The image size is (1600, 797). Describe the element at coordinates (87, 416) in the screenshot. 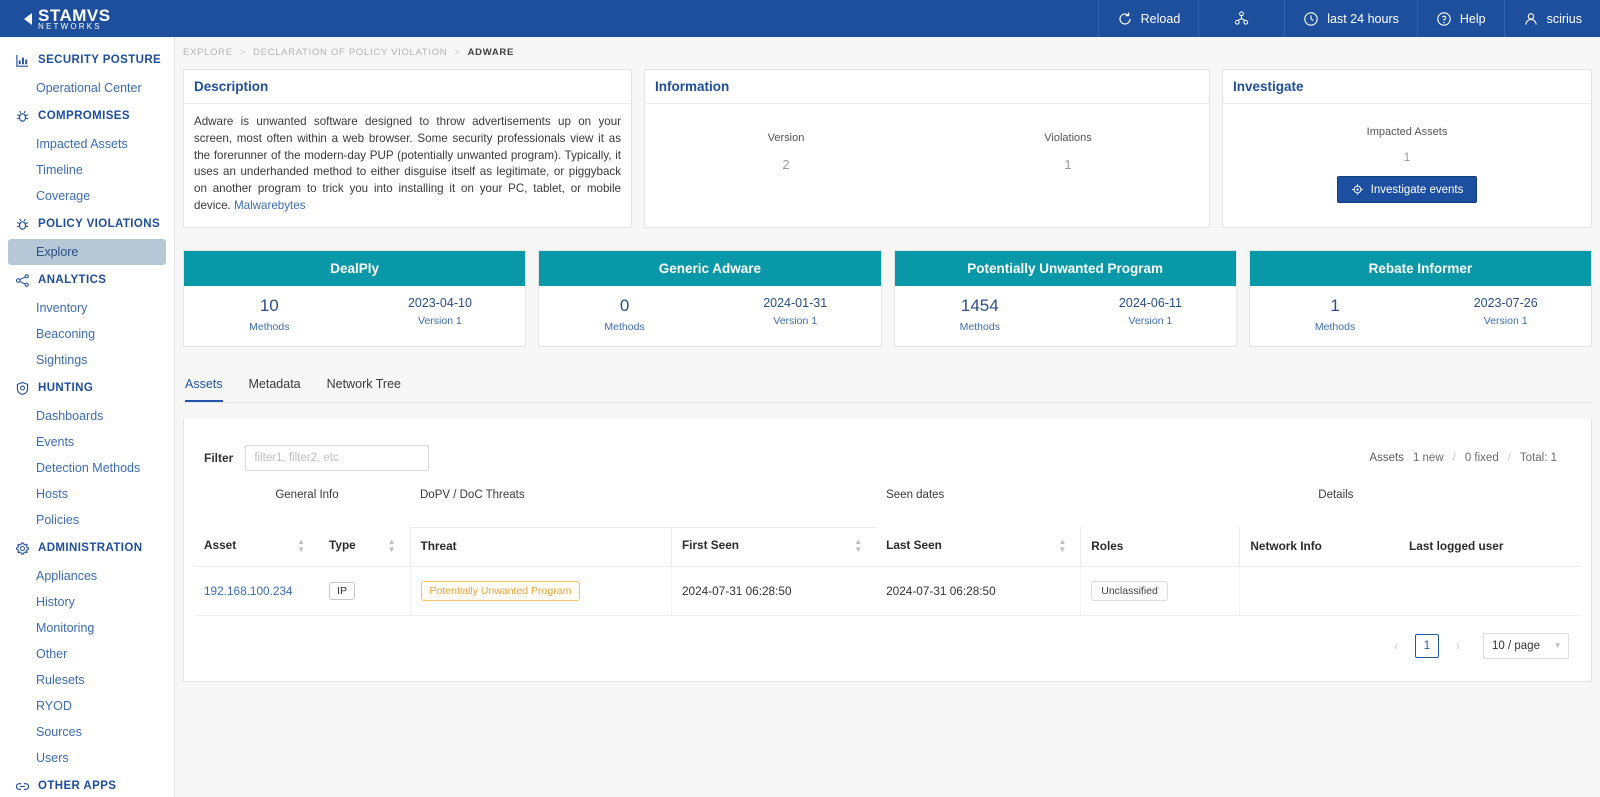

I see `sidebar-item-dashboards: Dashboards` at that location.